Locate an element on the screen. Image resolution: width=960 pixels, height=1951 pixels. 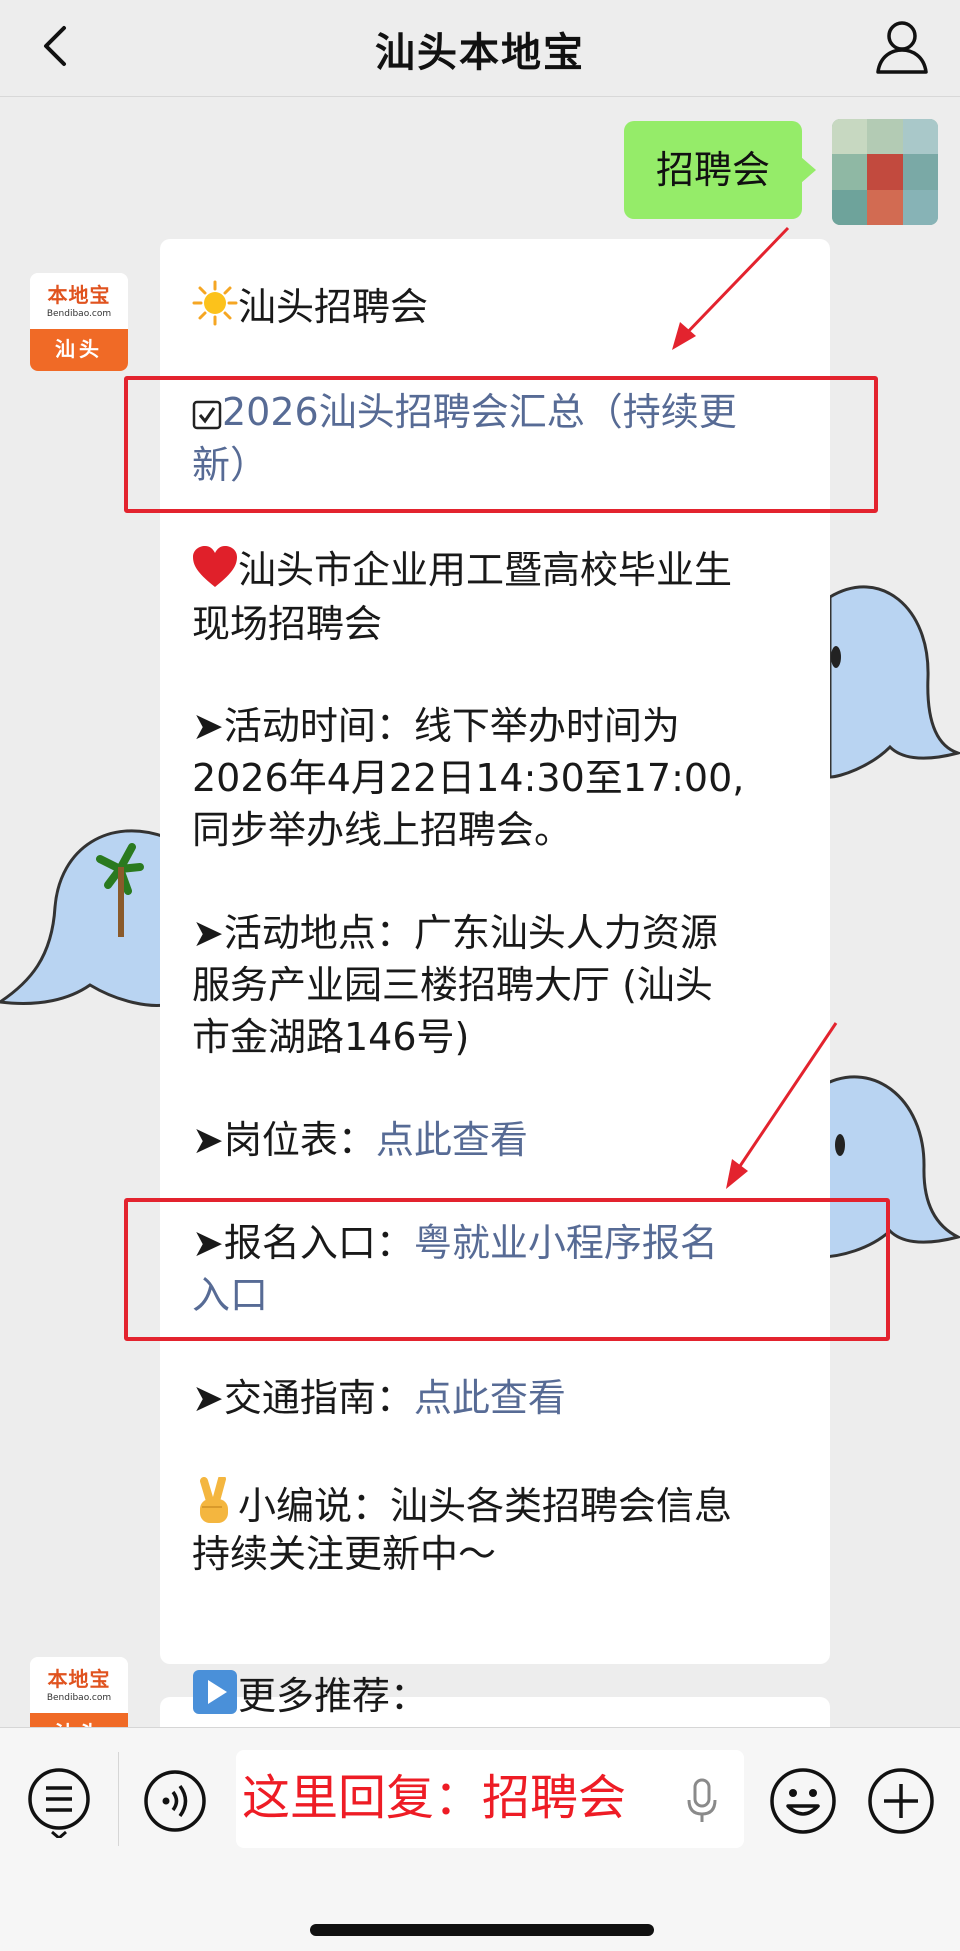
intro-line: 汕头招聘会 is located at coordinates (310, 306).